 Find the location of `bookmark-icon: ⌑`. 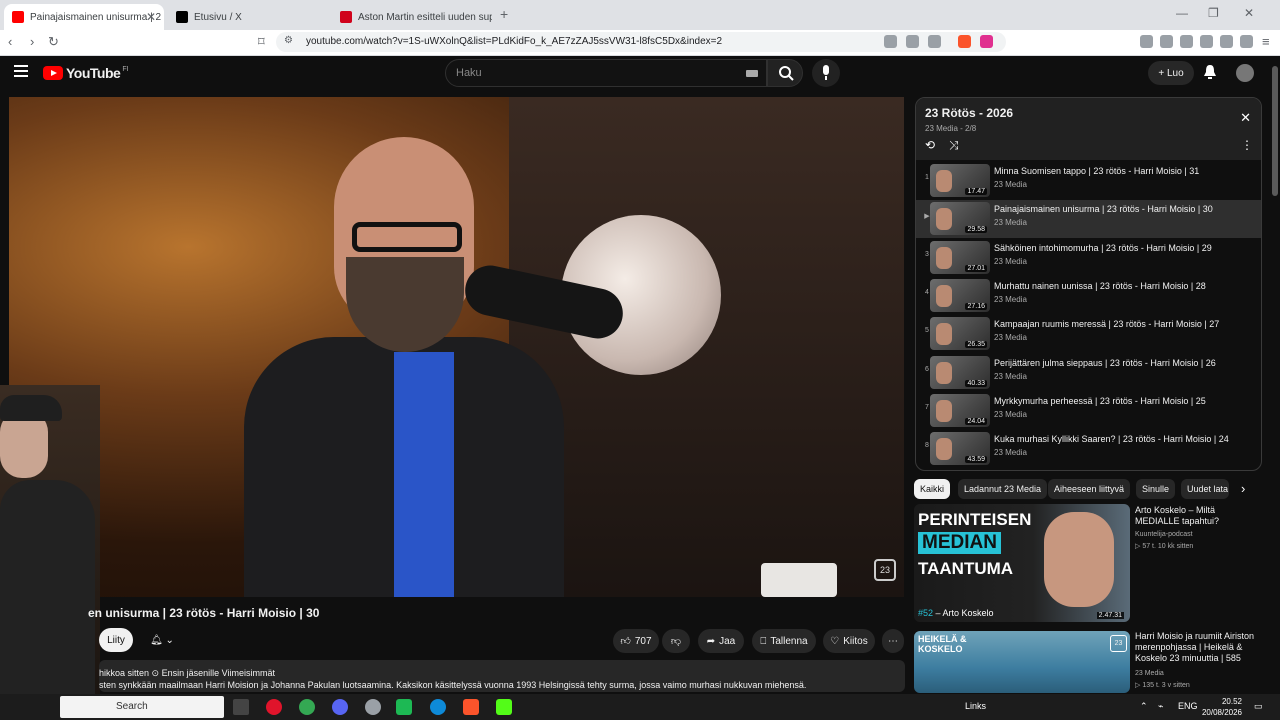

bookmark-icon: ⌑ is located at coordinates (261, 42).